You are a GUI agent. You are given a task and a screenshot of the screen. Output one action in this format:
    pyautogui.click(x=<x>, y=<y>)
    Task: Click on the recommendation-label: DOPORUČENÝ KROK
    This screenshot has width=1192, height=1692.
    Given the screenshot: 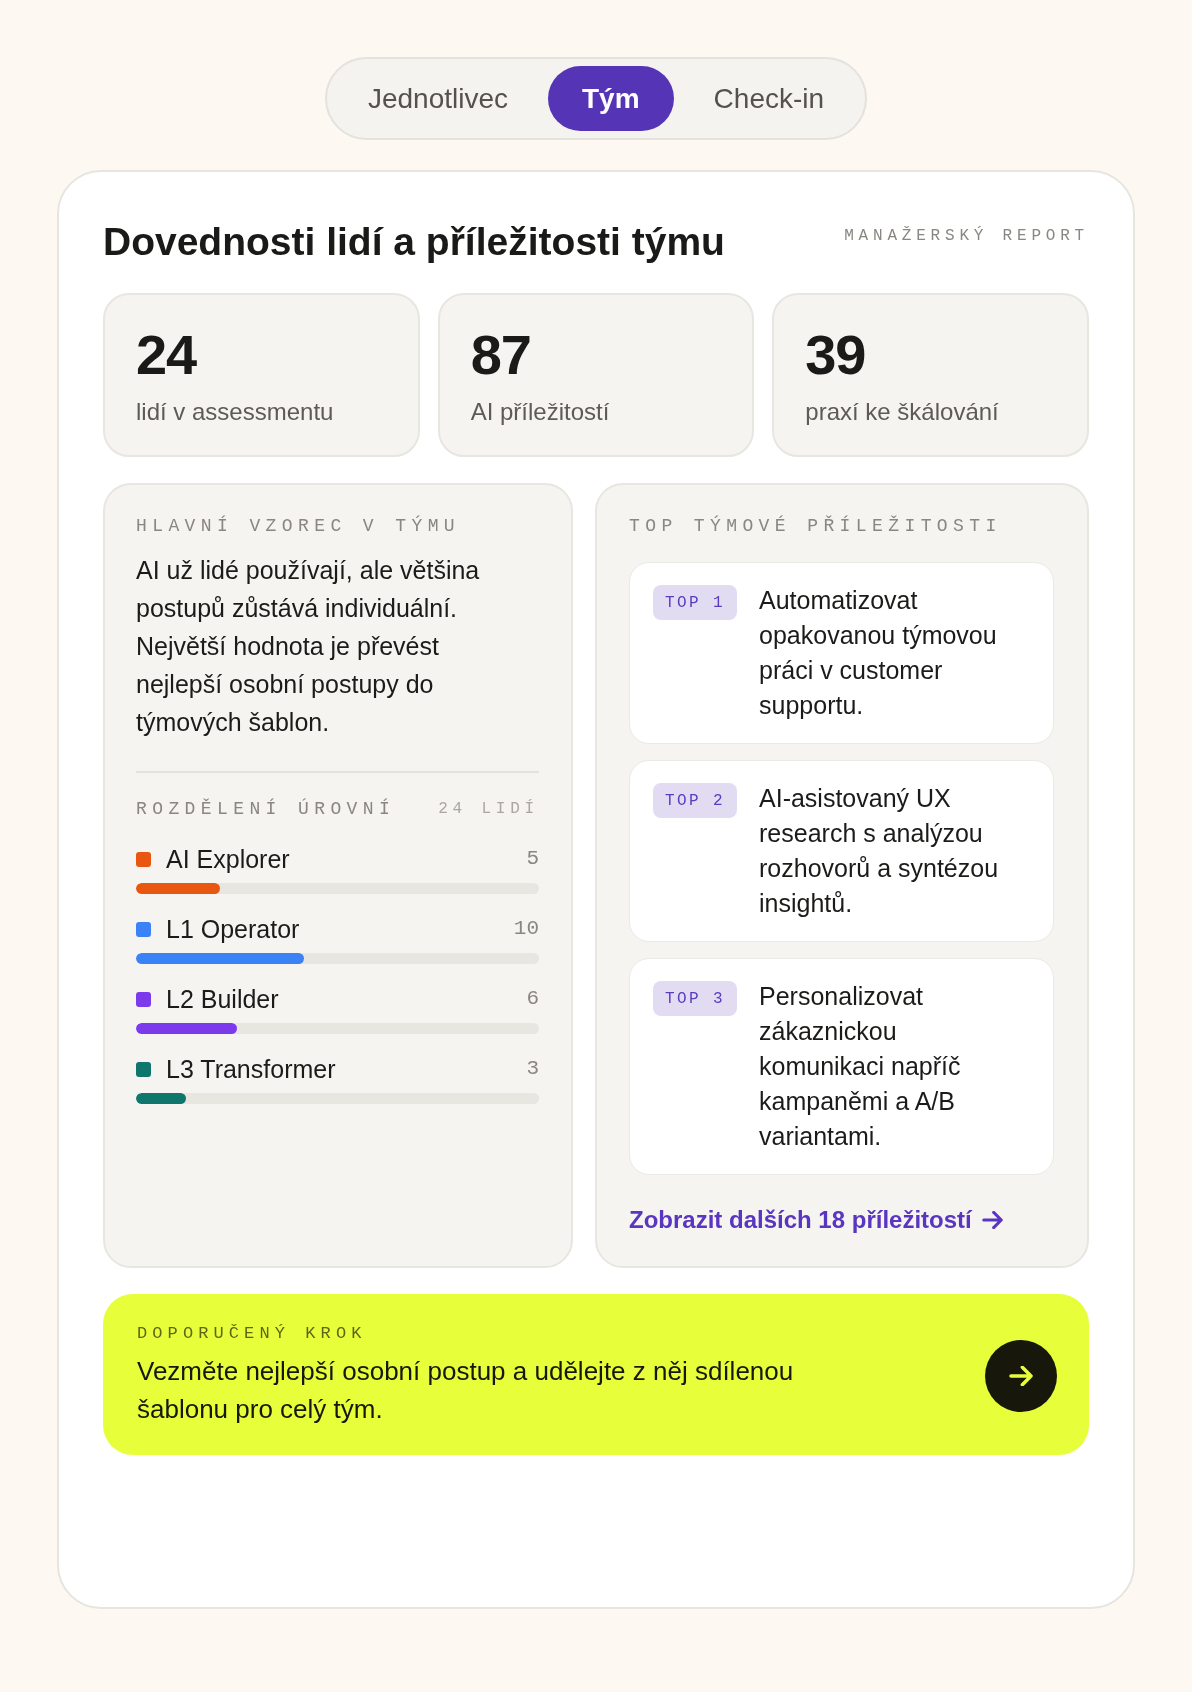 What is the action you would take?
    pyautogui.click(x=252, y=1334)
    